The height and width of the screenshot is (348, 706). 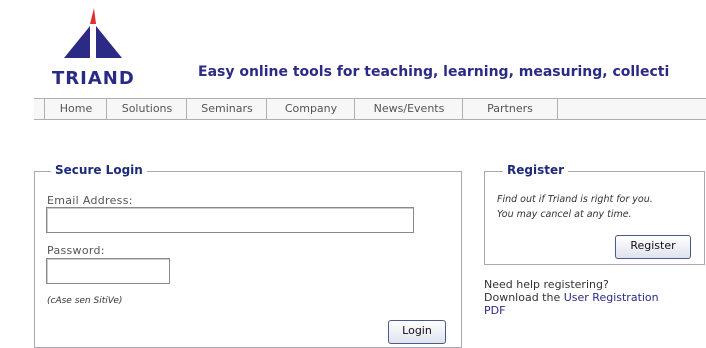 I want to click on logo-wordmark: TRIAND, so click(x=93, y=78).